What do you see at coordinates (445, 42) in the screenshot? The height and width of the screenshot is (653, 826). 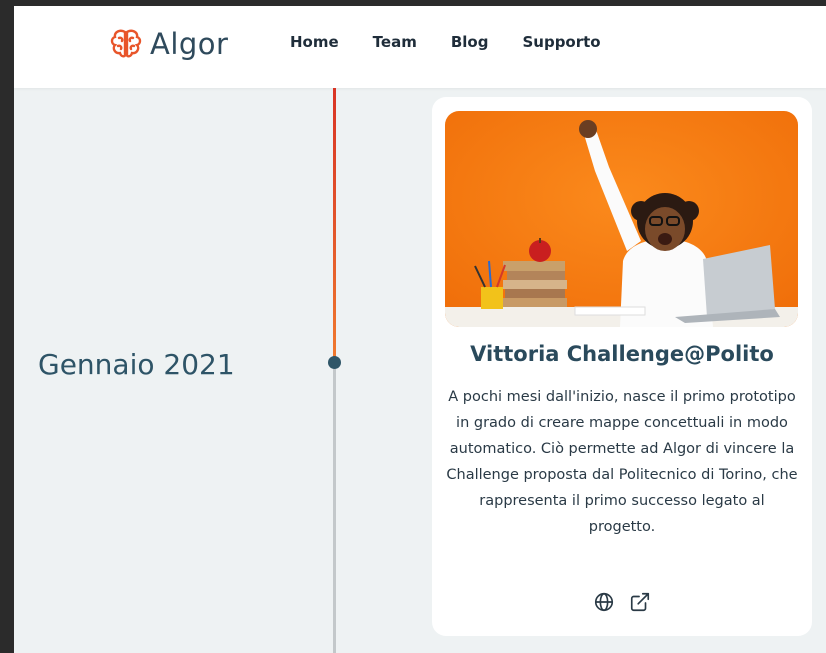 I see `main-nav: Home Team Blog Supporto` at bounding box center [445, 42].